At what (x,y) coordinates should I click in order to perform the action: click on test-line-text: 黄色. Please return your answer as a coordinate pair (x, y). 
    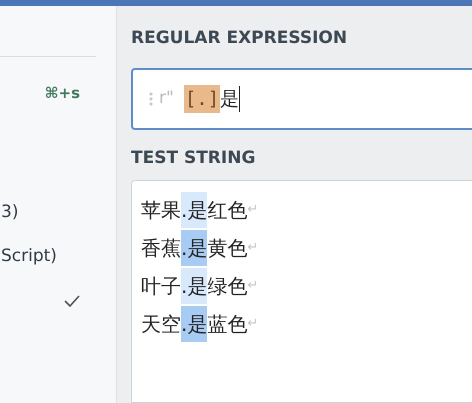
    Looking at the image, I should click on (227, 248).